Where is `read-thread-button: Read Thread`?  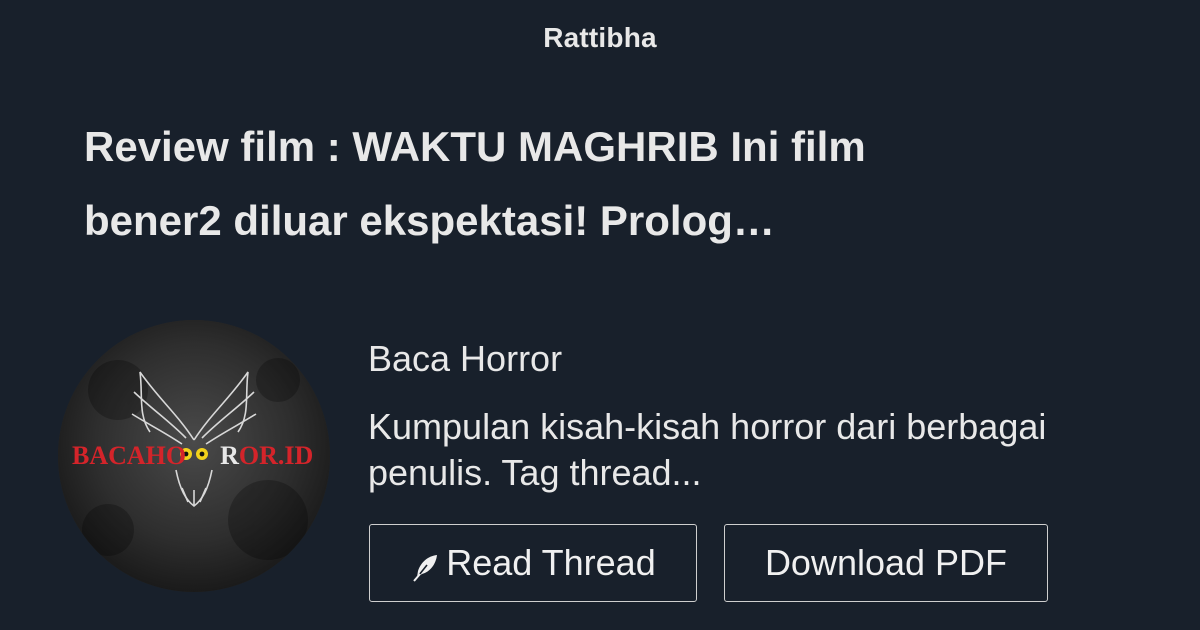
read-thread-button: Read Thread is located at coordinates (533, 563).